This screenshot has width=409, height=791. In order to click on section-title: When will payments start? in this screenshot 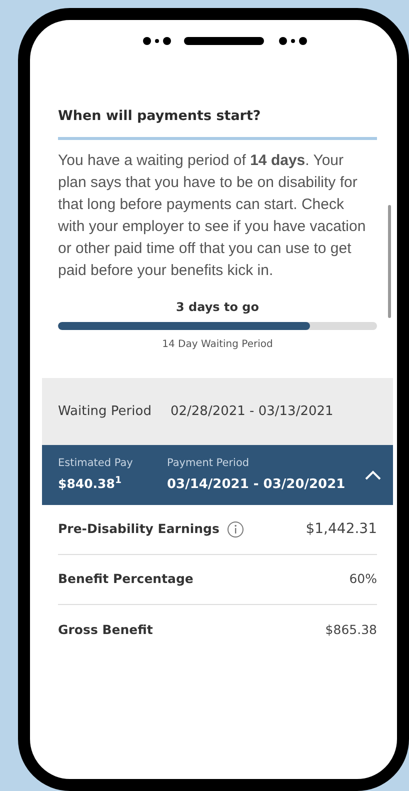, I will do `click(160, 116)`.